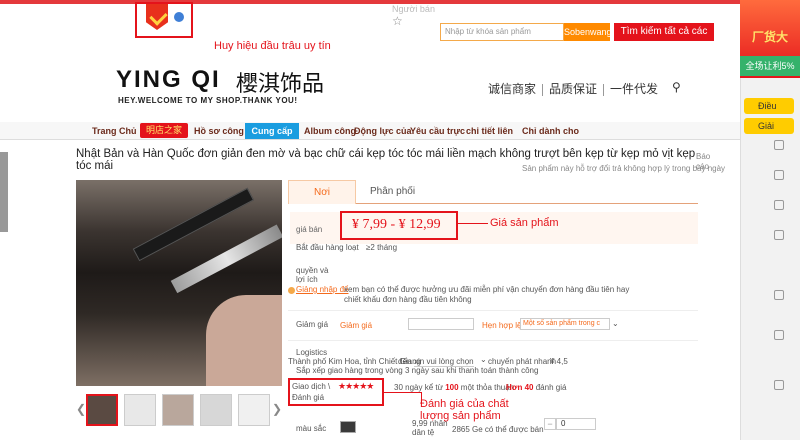 The height and width of the screenshot is (440, 800). I want to click on discount-label: Giảm giá, so click(312, 324).